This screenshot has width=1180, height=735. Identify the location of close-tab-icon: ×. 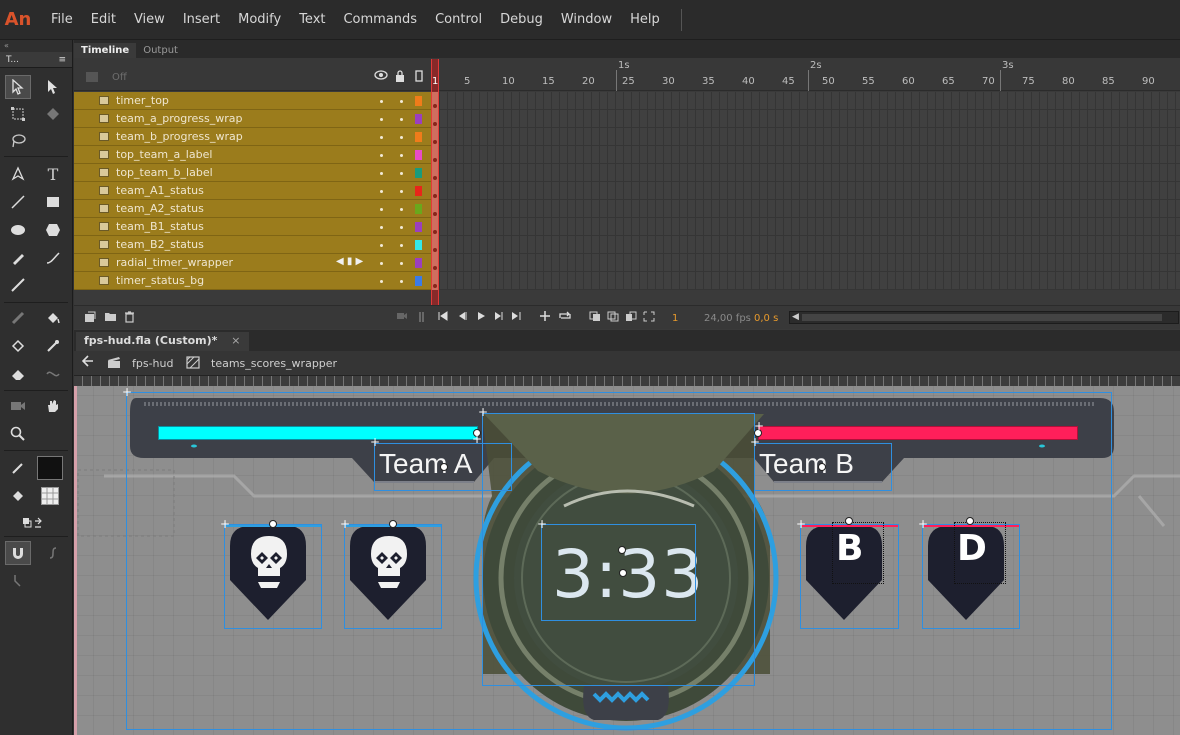
(235, 340).